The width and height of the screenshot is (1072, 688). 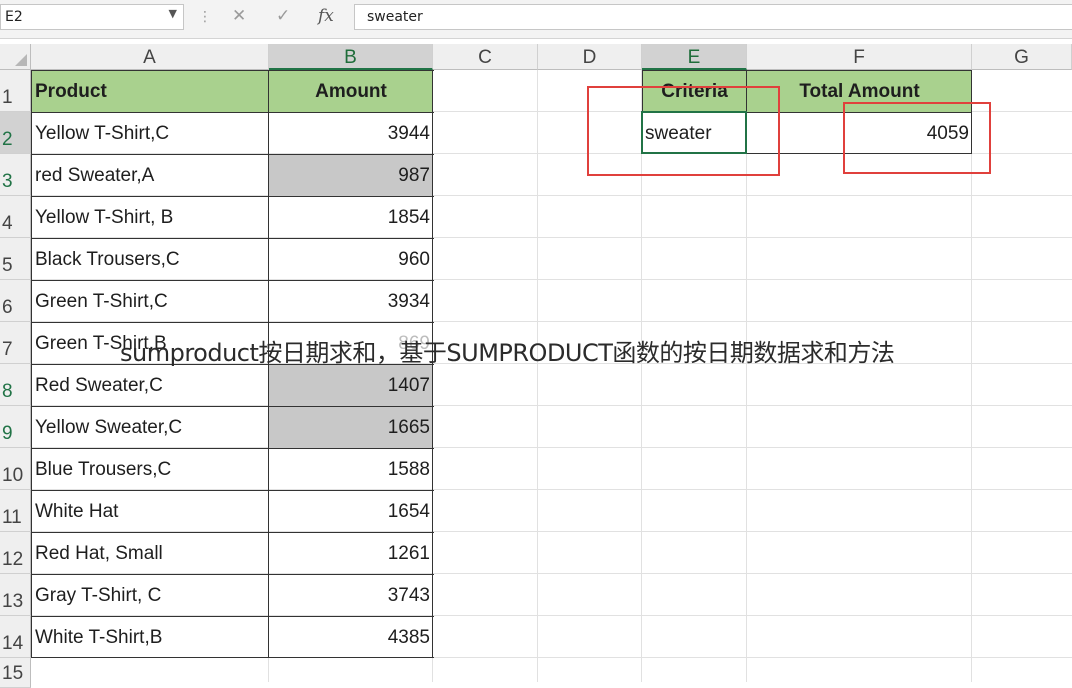 What do you see at coordinates (150, 133) in the screenshot?
I see `product-cell: Yellow T-Shirt,C` at bounding box center [150, 133].